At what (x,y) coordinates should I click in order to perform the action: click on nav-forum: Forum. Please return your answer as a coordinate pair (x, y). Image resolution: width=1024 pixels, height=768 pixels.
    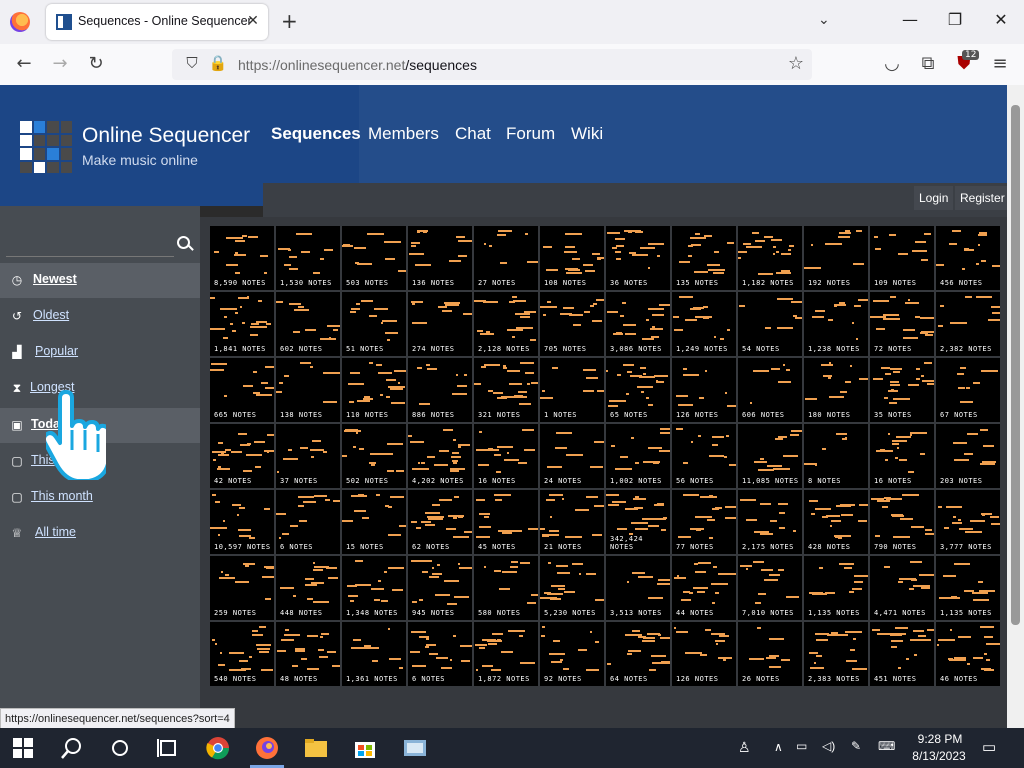
    Looking at the image, I should click on (530, 134).